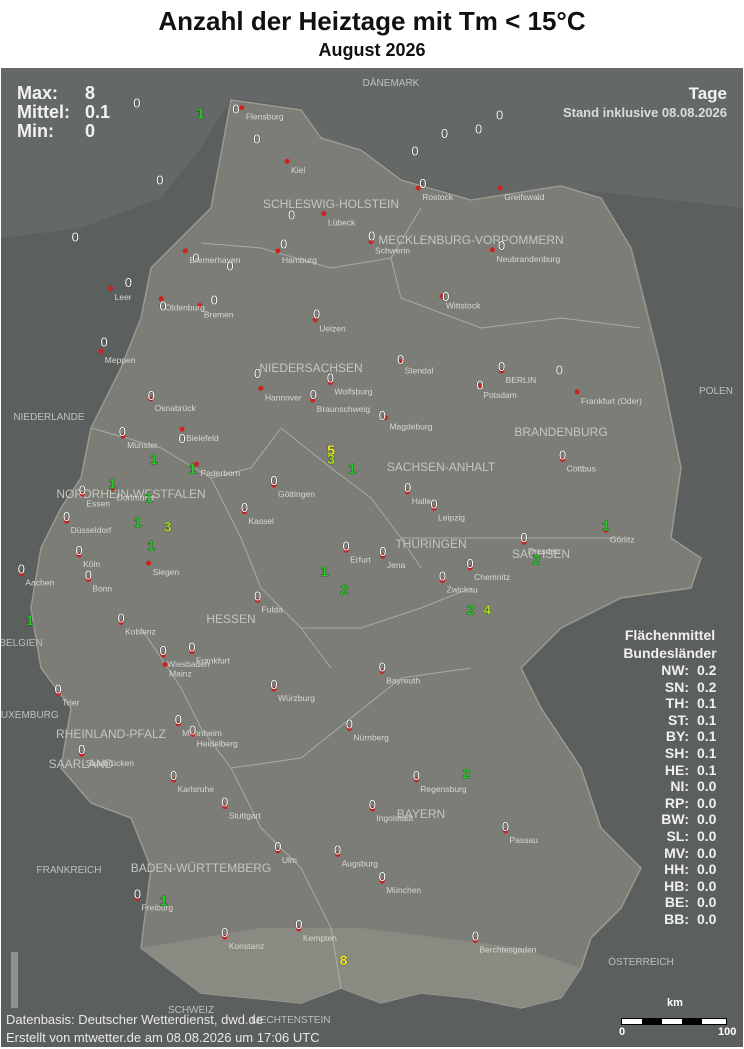  I want to click on region-label: RHEINLAND-PFALZ, so click(111, 734).